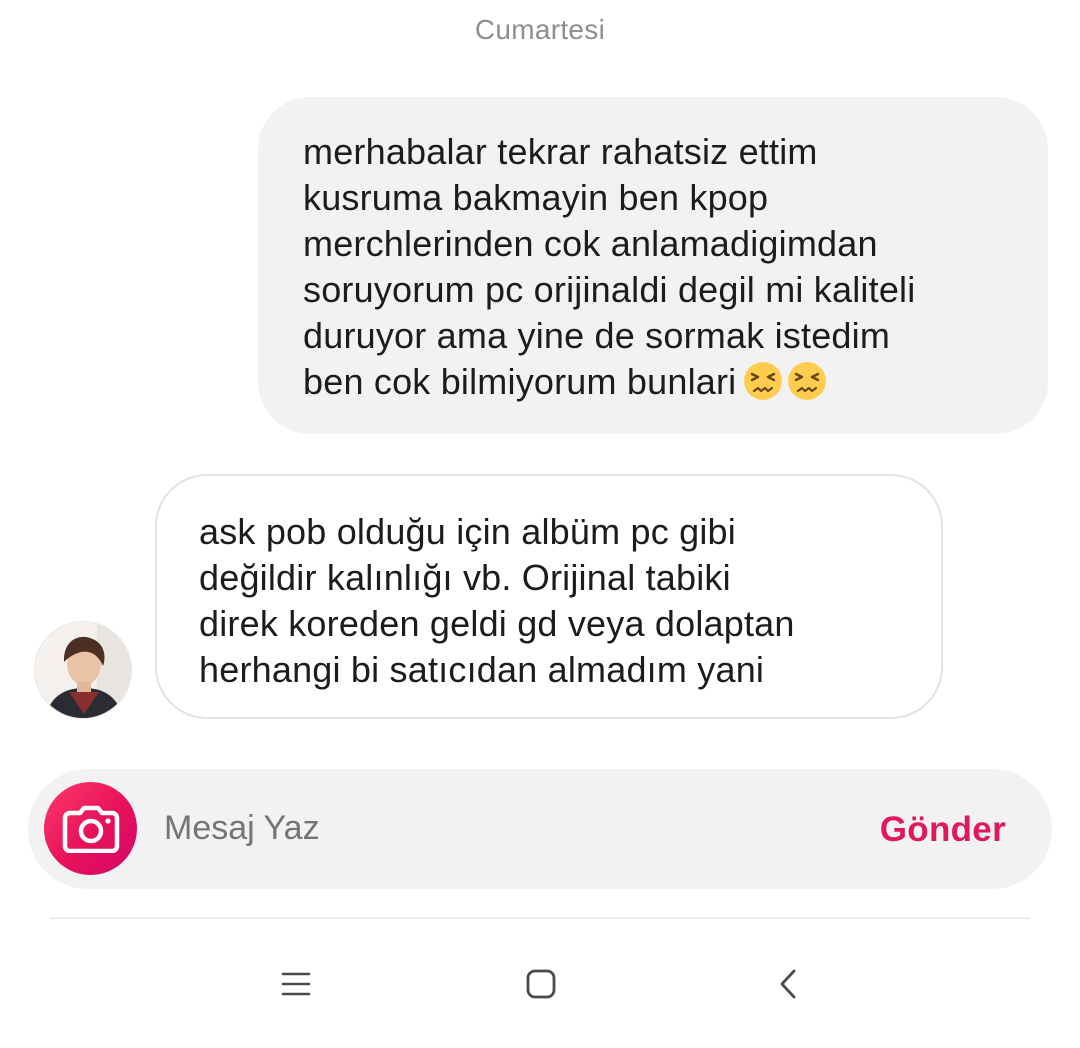 This screenshot has height=1048, width=1080. What do you see at coordinates (943, 830) in the screenshot?
I see `send-button: Gönder` at bounding box center [943, 830].